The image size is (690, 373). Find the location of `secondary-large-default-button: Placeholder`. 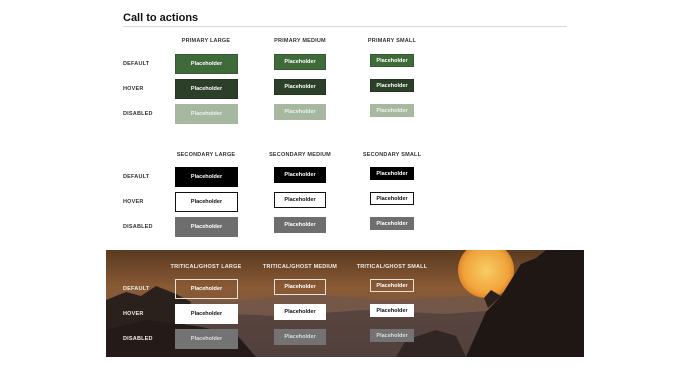

secondary-large-default-button: Placeholder is located at coordinates (206, 177).